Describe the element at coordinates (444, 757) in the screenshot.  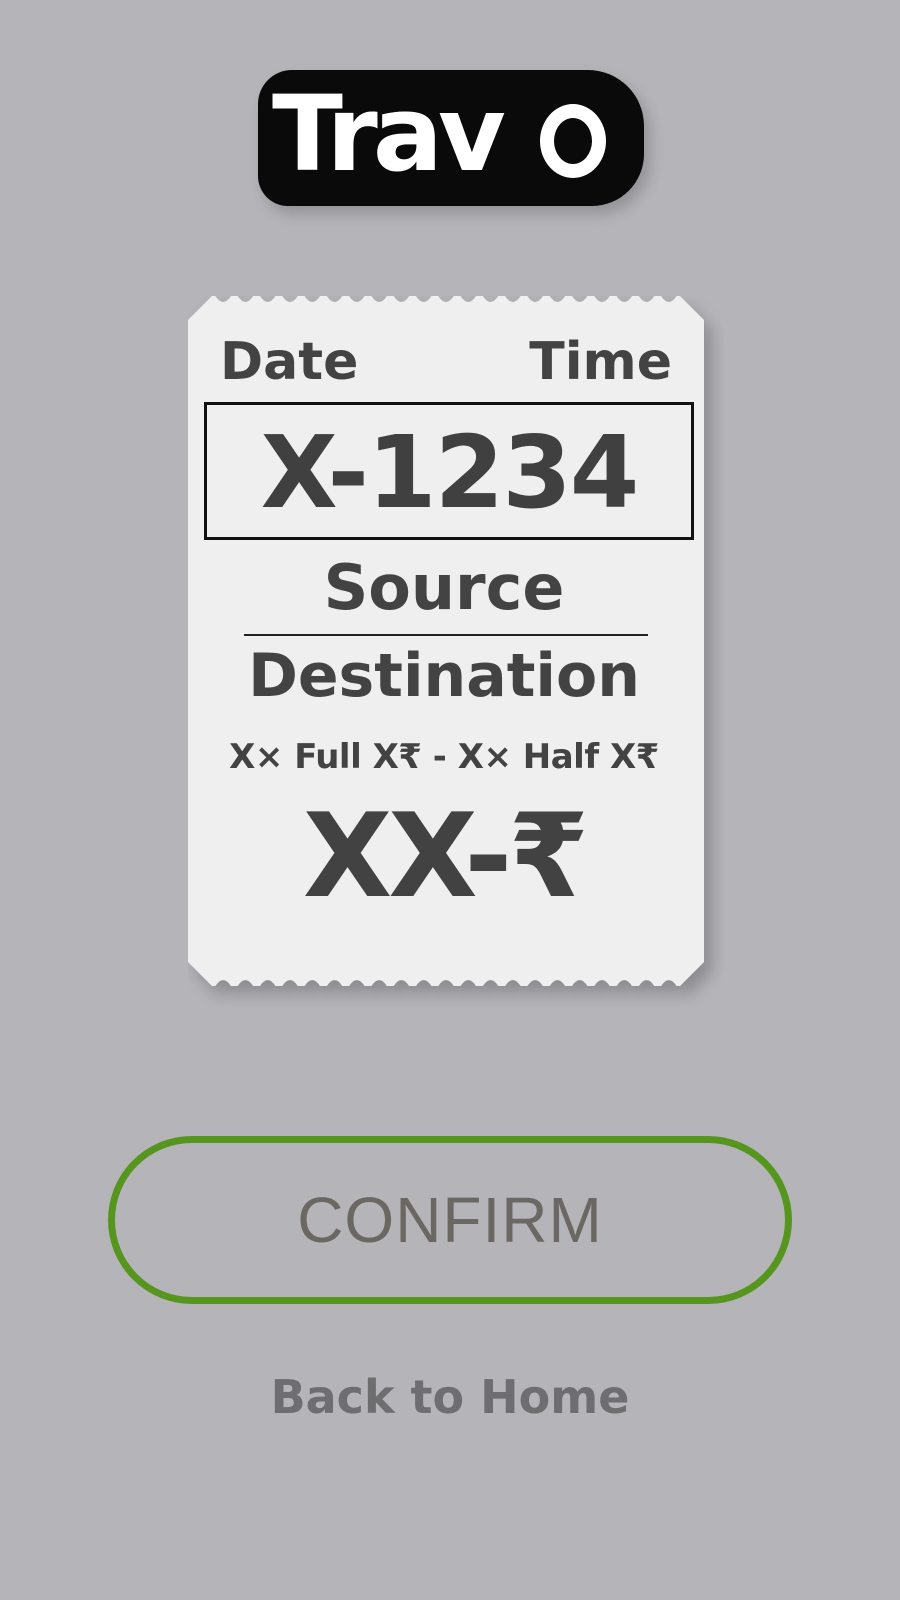
I see `fare-breakdown: X× Full X₹ - X× Half X₹` at that location.